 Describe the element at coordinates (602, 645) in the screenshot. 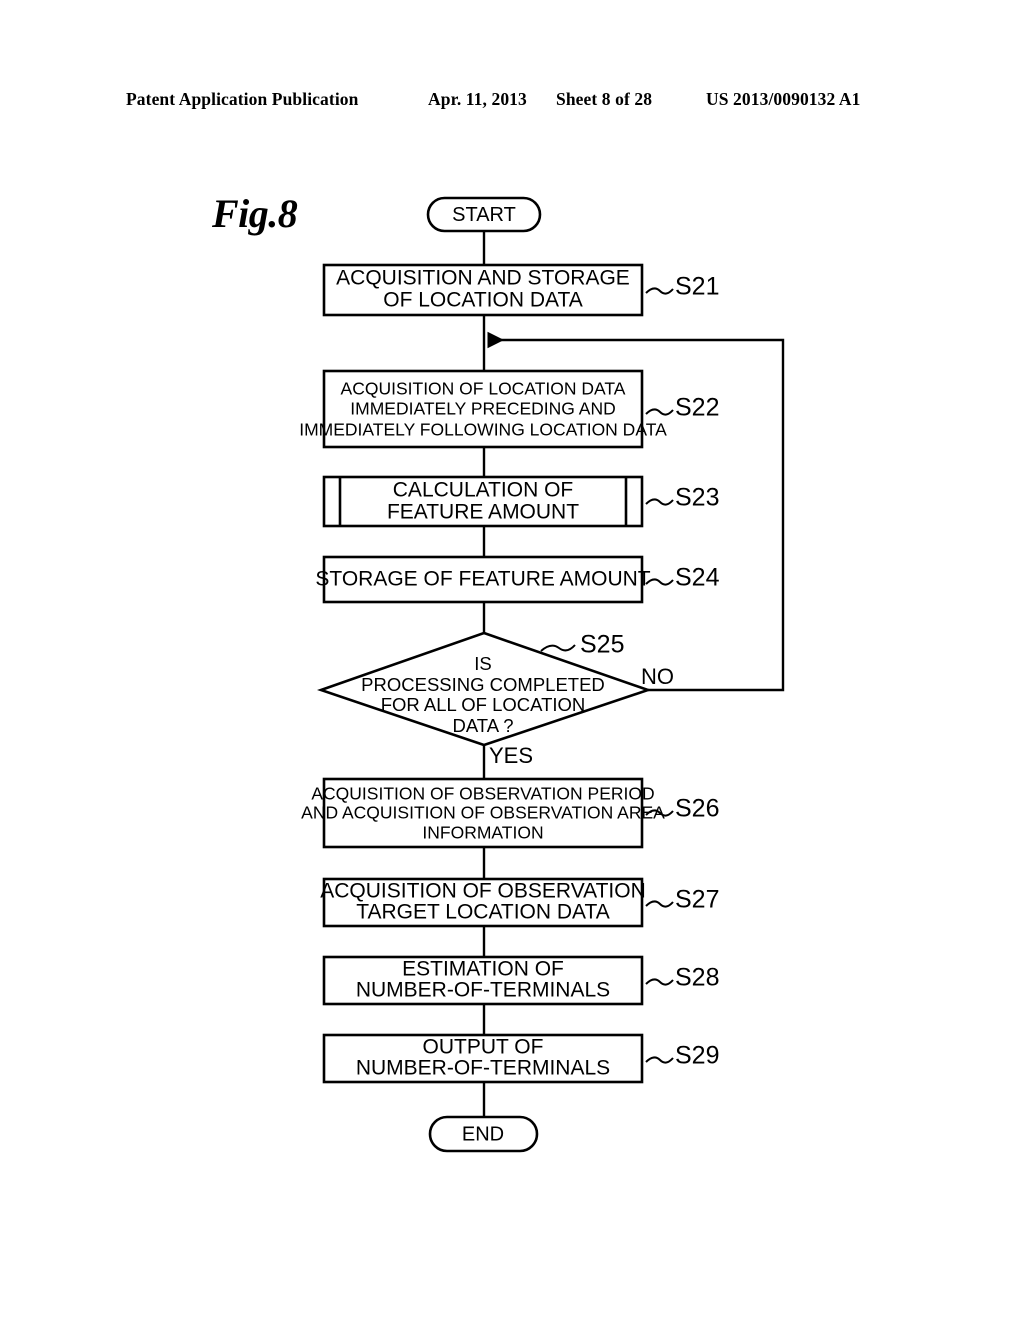

I see `s25-step-label: S25` at that location.